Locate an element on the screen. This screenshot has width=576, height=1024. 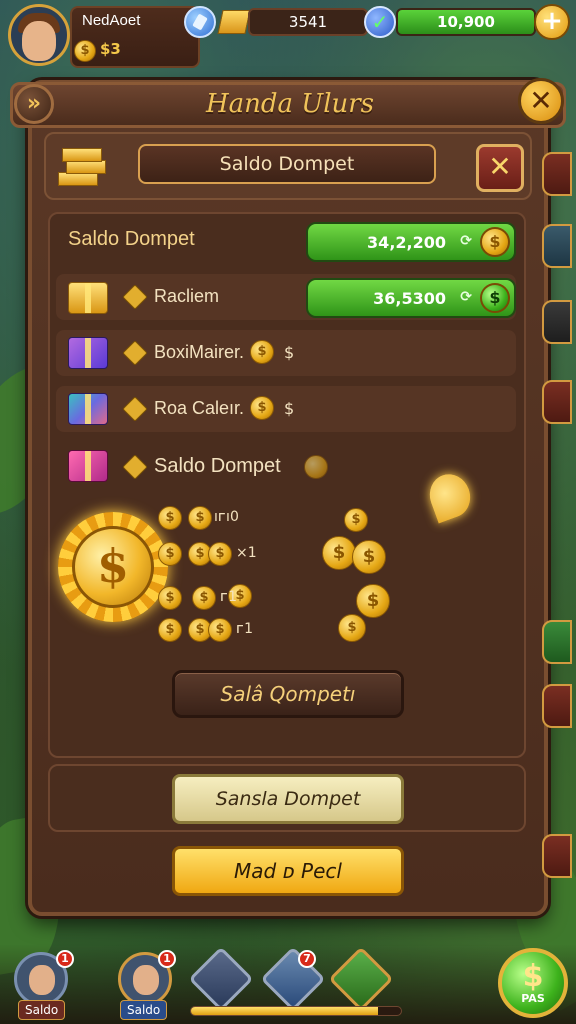
list-item: Roa Caleır. $ $ is located at coordinates (286, 409).